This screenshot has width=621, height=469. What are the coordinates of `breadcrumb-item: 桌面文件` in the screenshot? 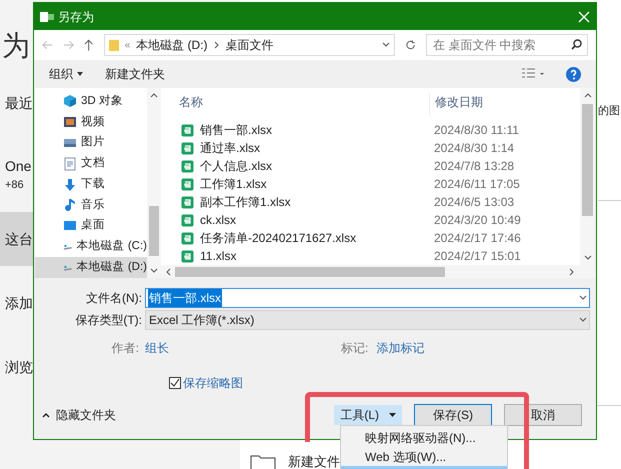 It's located at (250, 45).